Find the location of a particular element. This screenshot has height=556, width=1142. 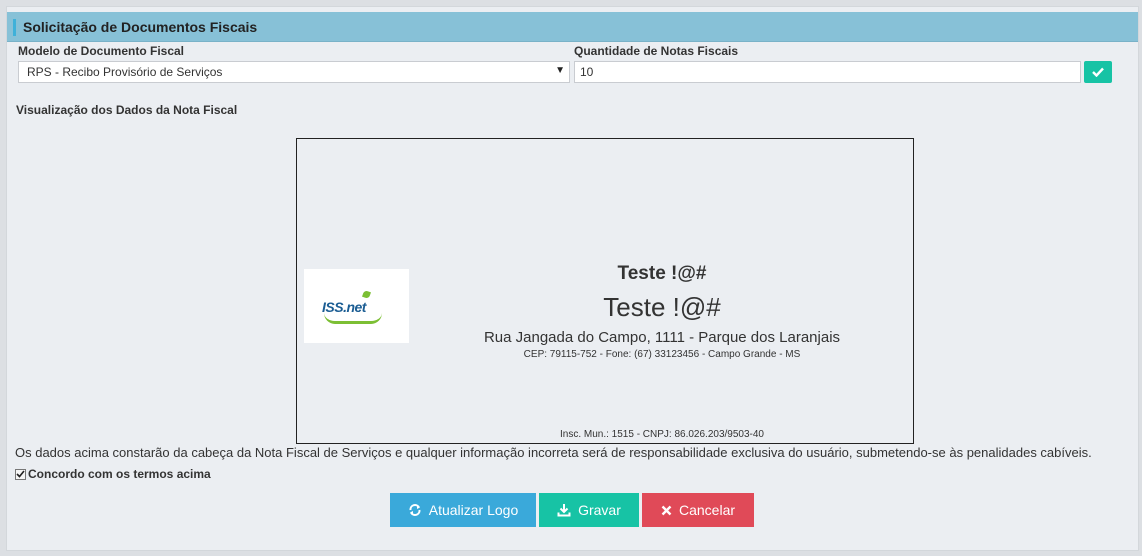

leaf-icon is located at coordinates (366, 294).